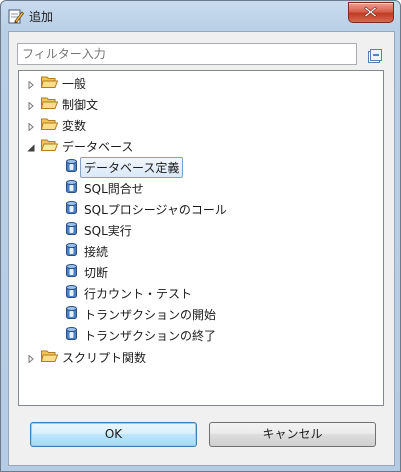 The image size is (401, 472). What do you see at coordinates (201, 356) in the screenshot?
I see `tree-folder-script-functions: スクリプト関数` at bounding box center [201, 356].